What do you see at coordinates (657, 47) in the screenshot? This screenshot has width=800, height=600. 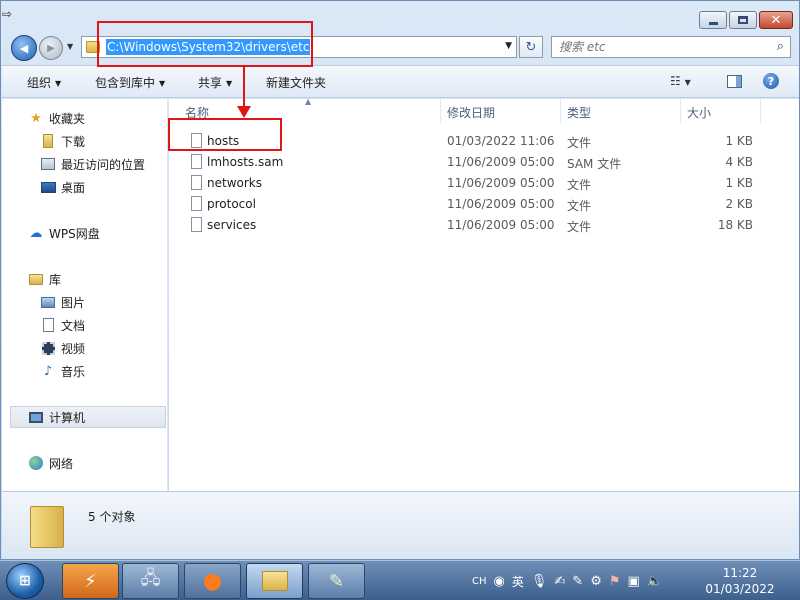 I see `search-input` at bounding box center [657, 47].